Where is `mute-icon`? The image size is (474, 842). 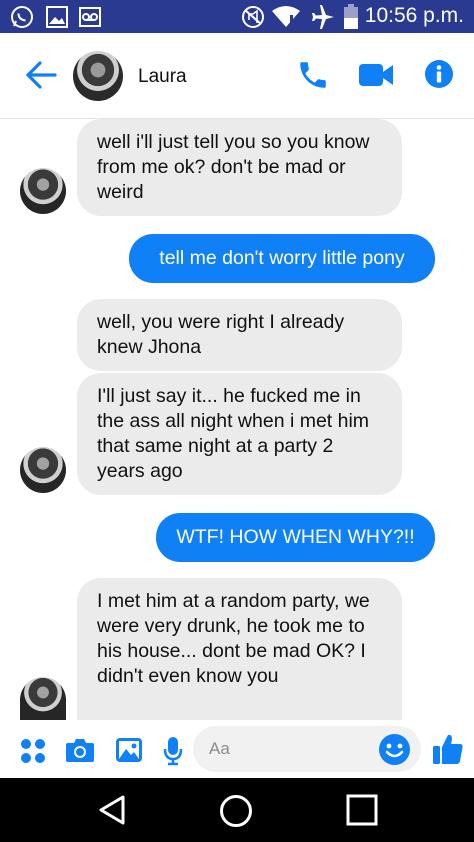
mute-icon is located at coordinates (253, 19).